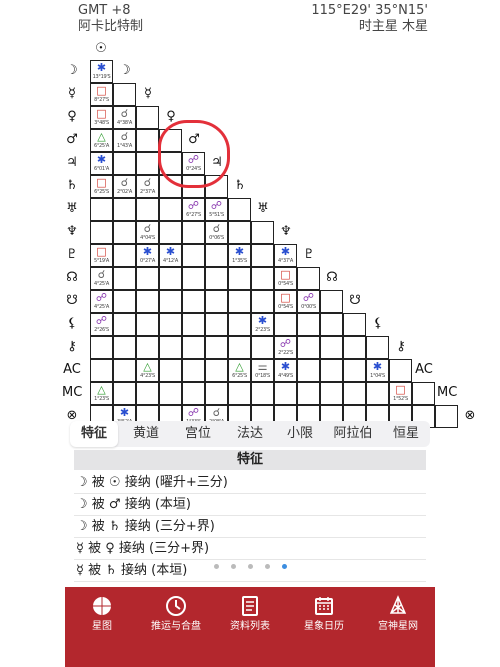 The image size is (500, 667). I want to click on nav-network: 宫神星网, so click(398, 619).